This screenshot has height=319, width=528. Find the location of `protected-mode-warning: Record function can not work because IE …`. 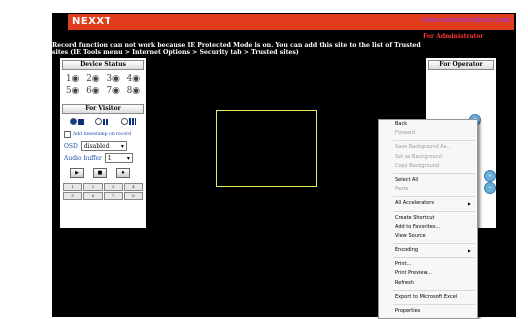

protected-mode-warning: Record function can not work because IE … is located at coordinates (236, 49).